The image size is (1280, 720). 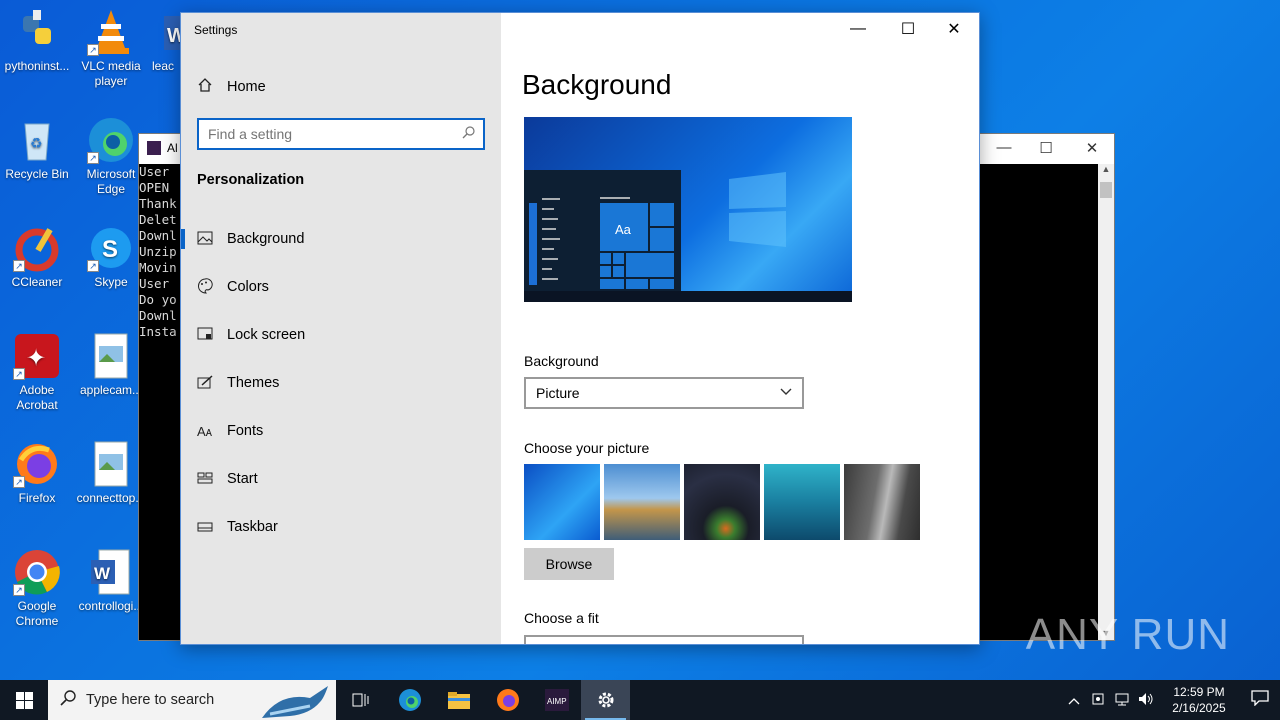 What do you see at coordinates (37, 372) in the screenshot?
I see `desktop-icon-adobe-acrobat: ✦ ↗ Adobe Acrobat` at bounding box center [37, 372].